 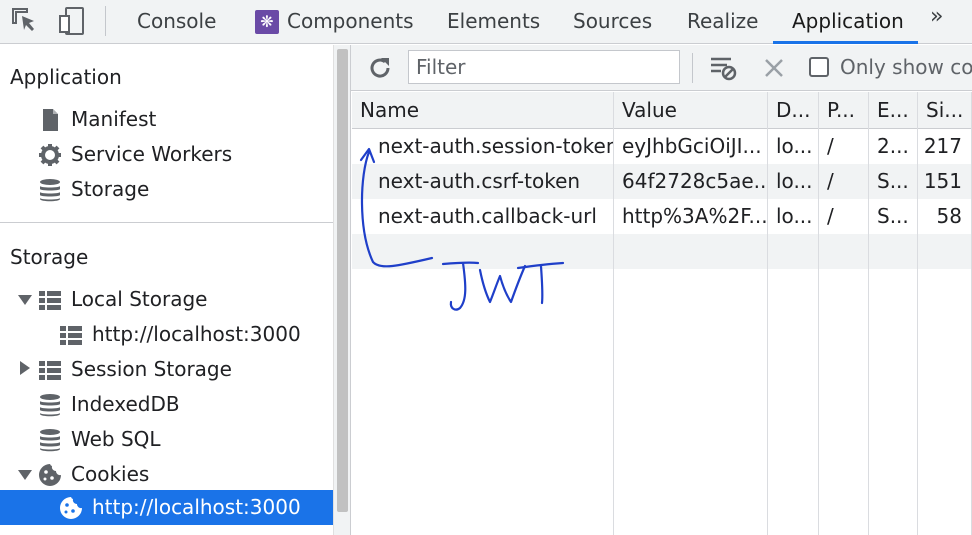 I want to click on file-icon, so click(x=50, y=120).